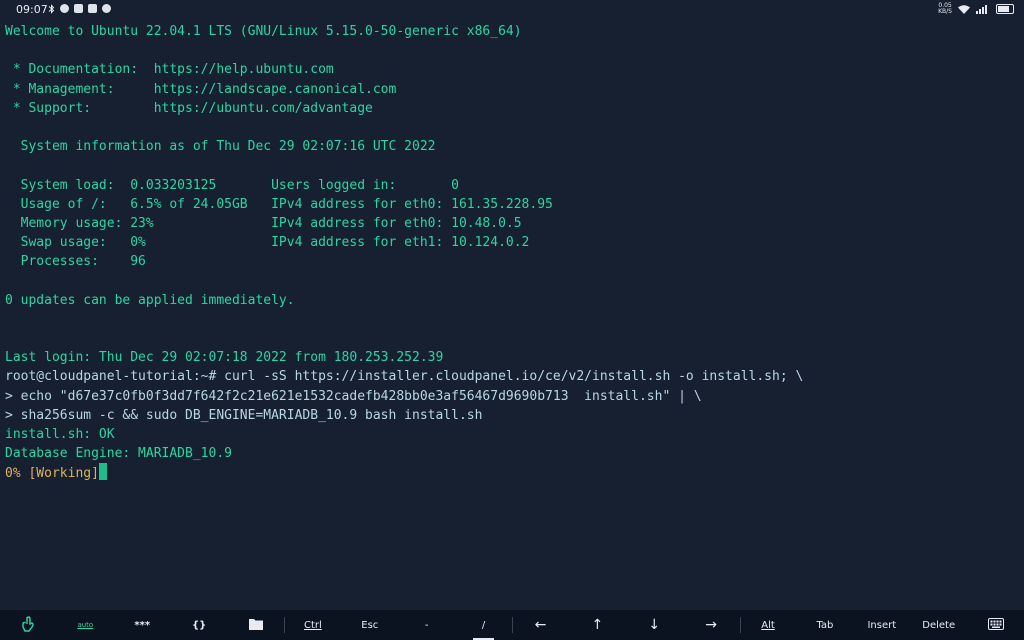 The height and width of the screenshot is (640, 1024). Describe the element at coordinates (150, 300) in the screenshot. I see `terminal-line-text: 0 updates can be applied immediately.` at that location.